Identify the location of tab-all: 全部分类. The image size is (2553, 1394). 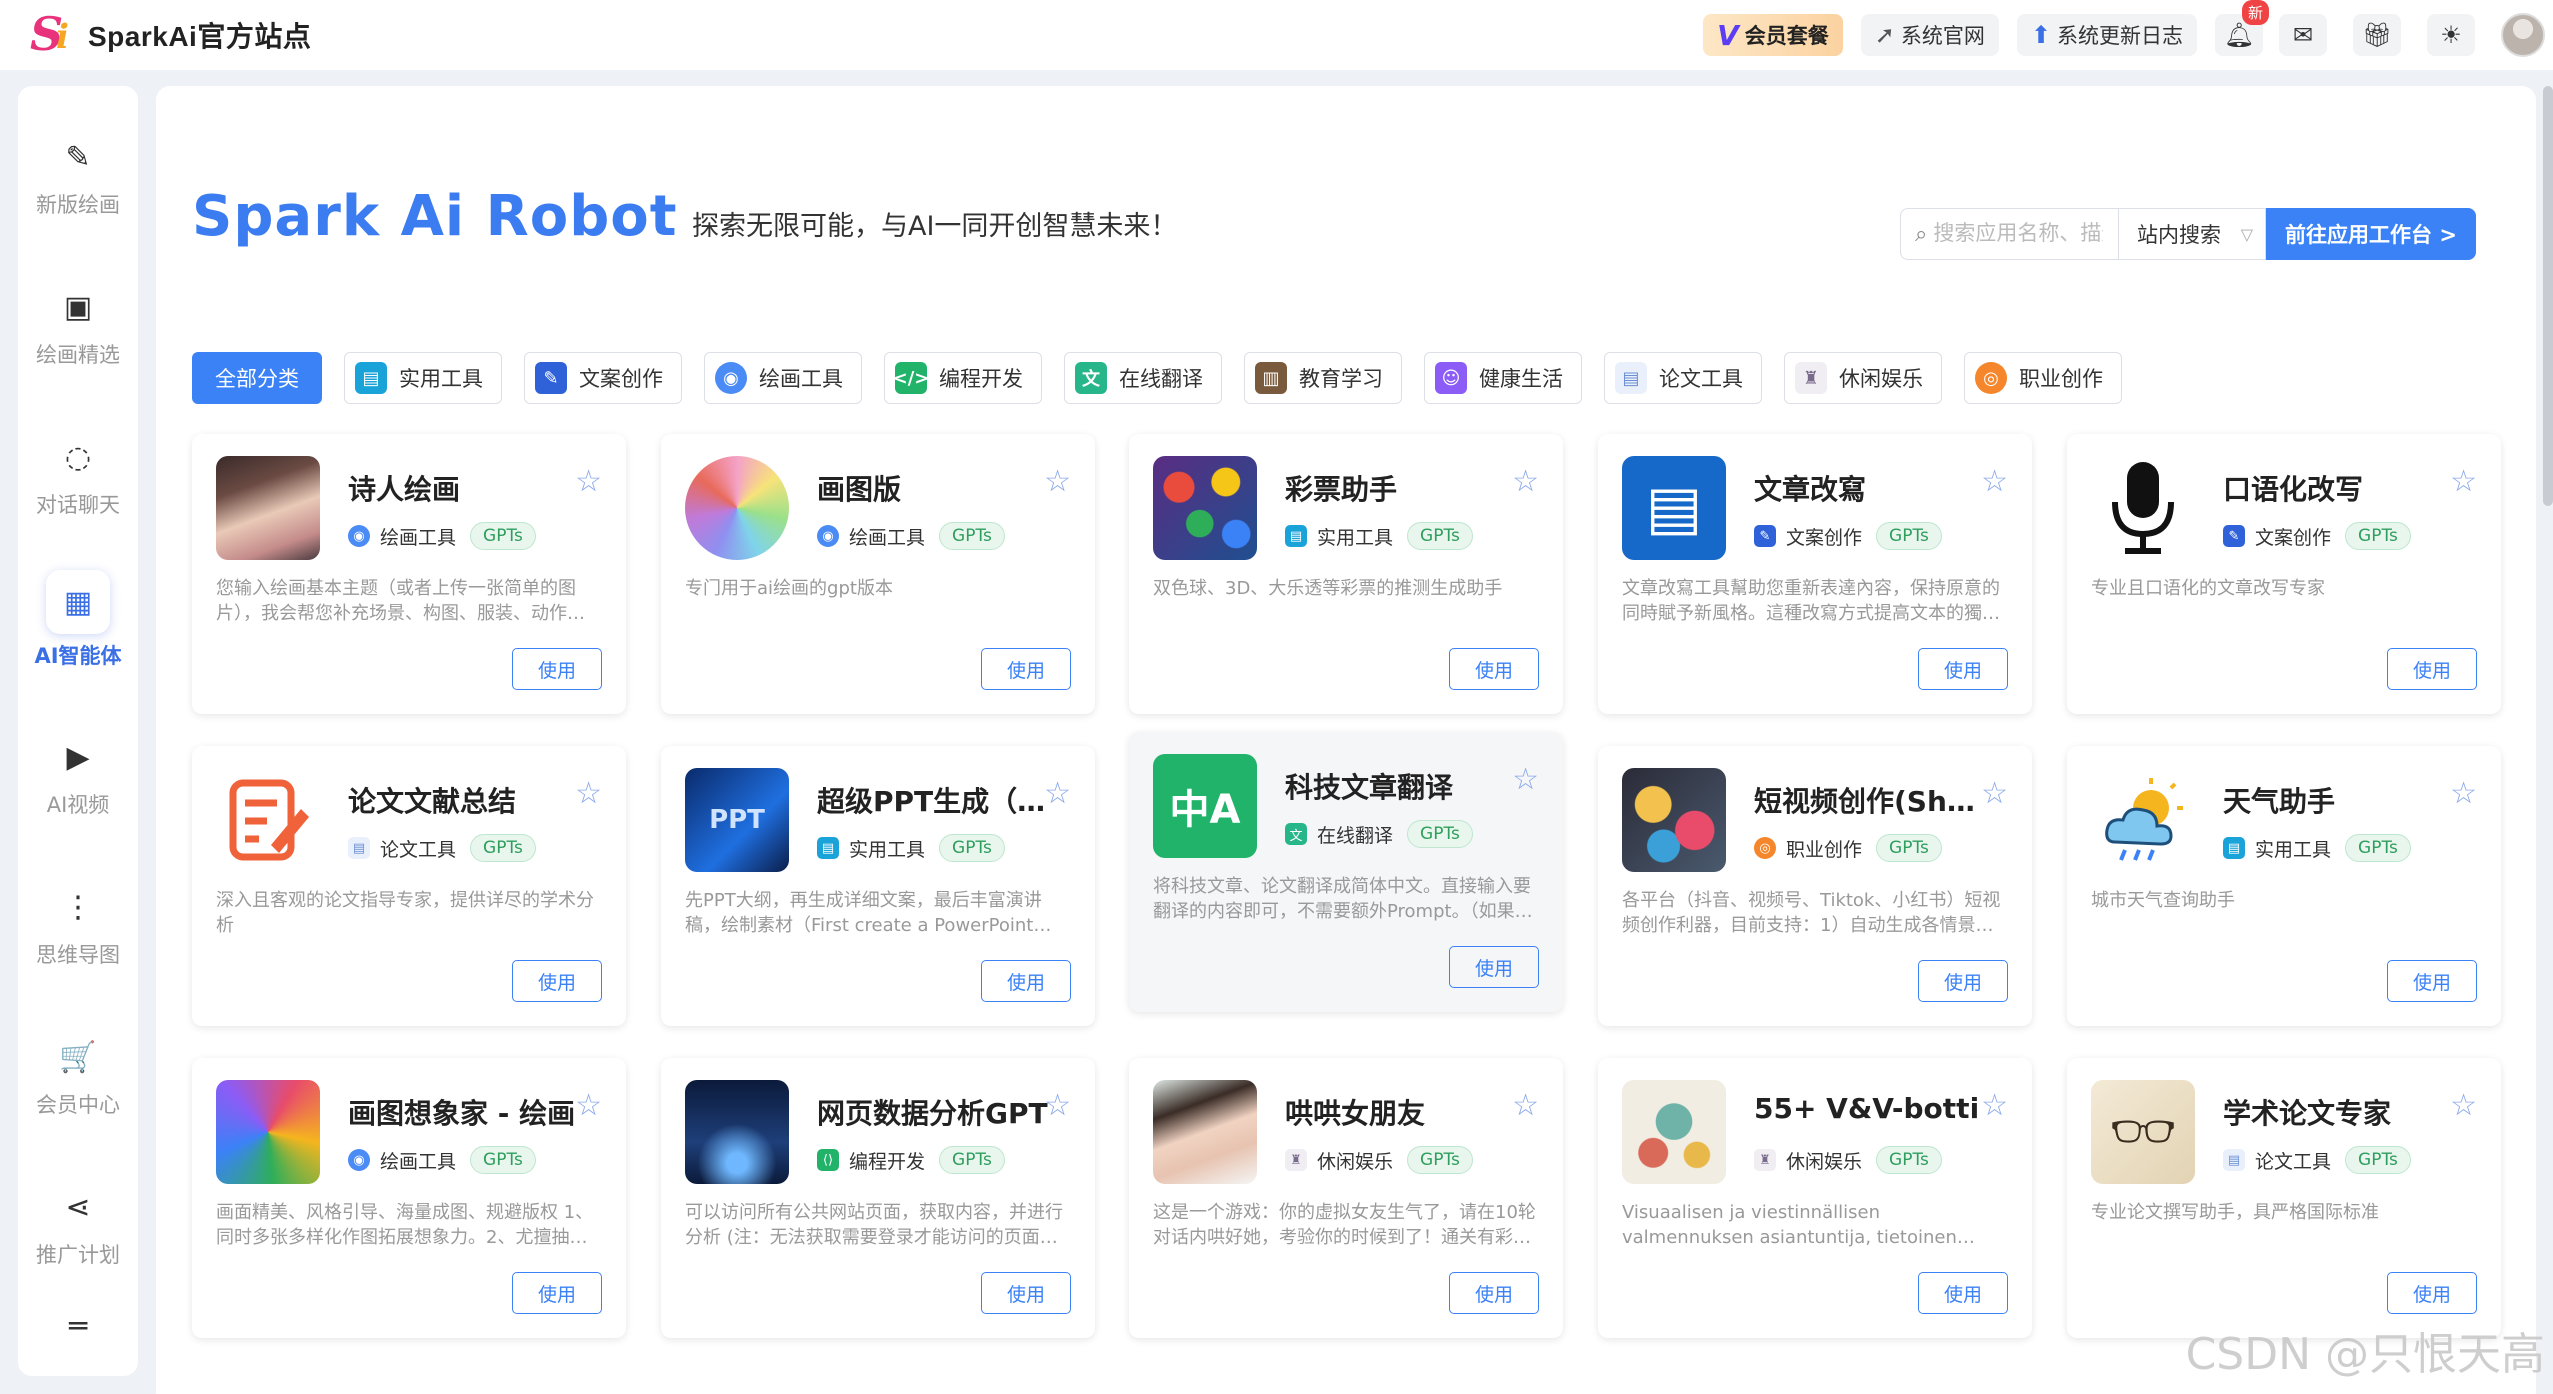
(257, 378).